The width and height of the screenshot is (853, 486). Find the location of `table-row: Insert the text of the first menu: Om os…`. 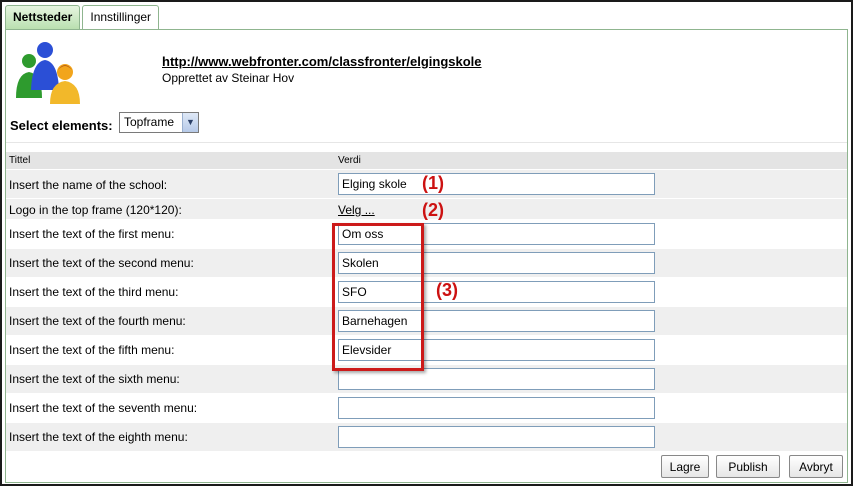

table-row: Insert the text of the first menu: Om os… is located at coordinates (426, 234).